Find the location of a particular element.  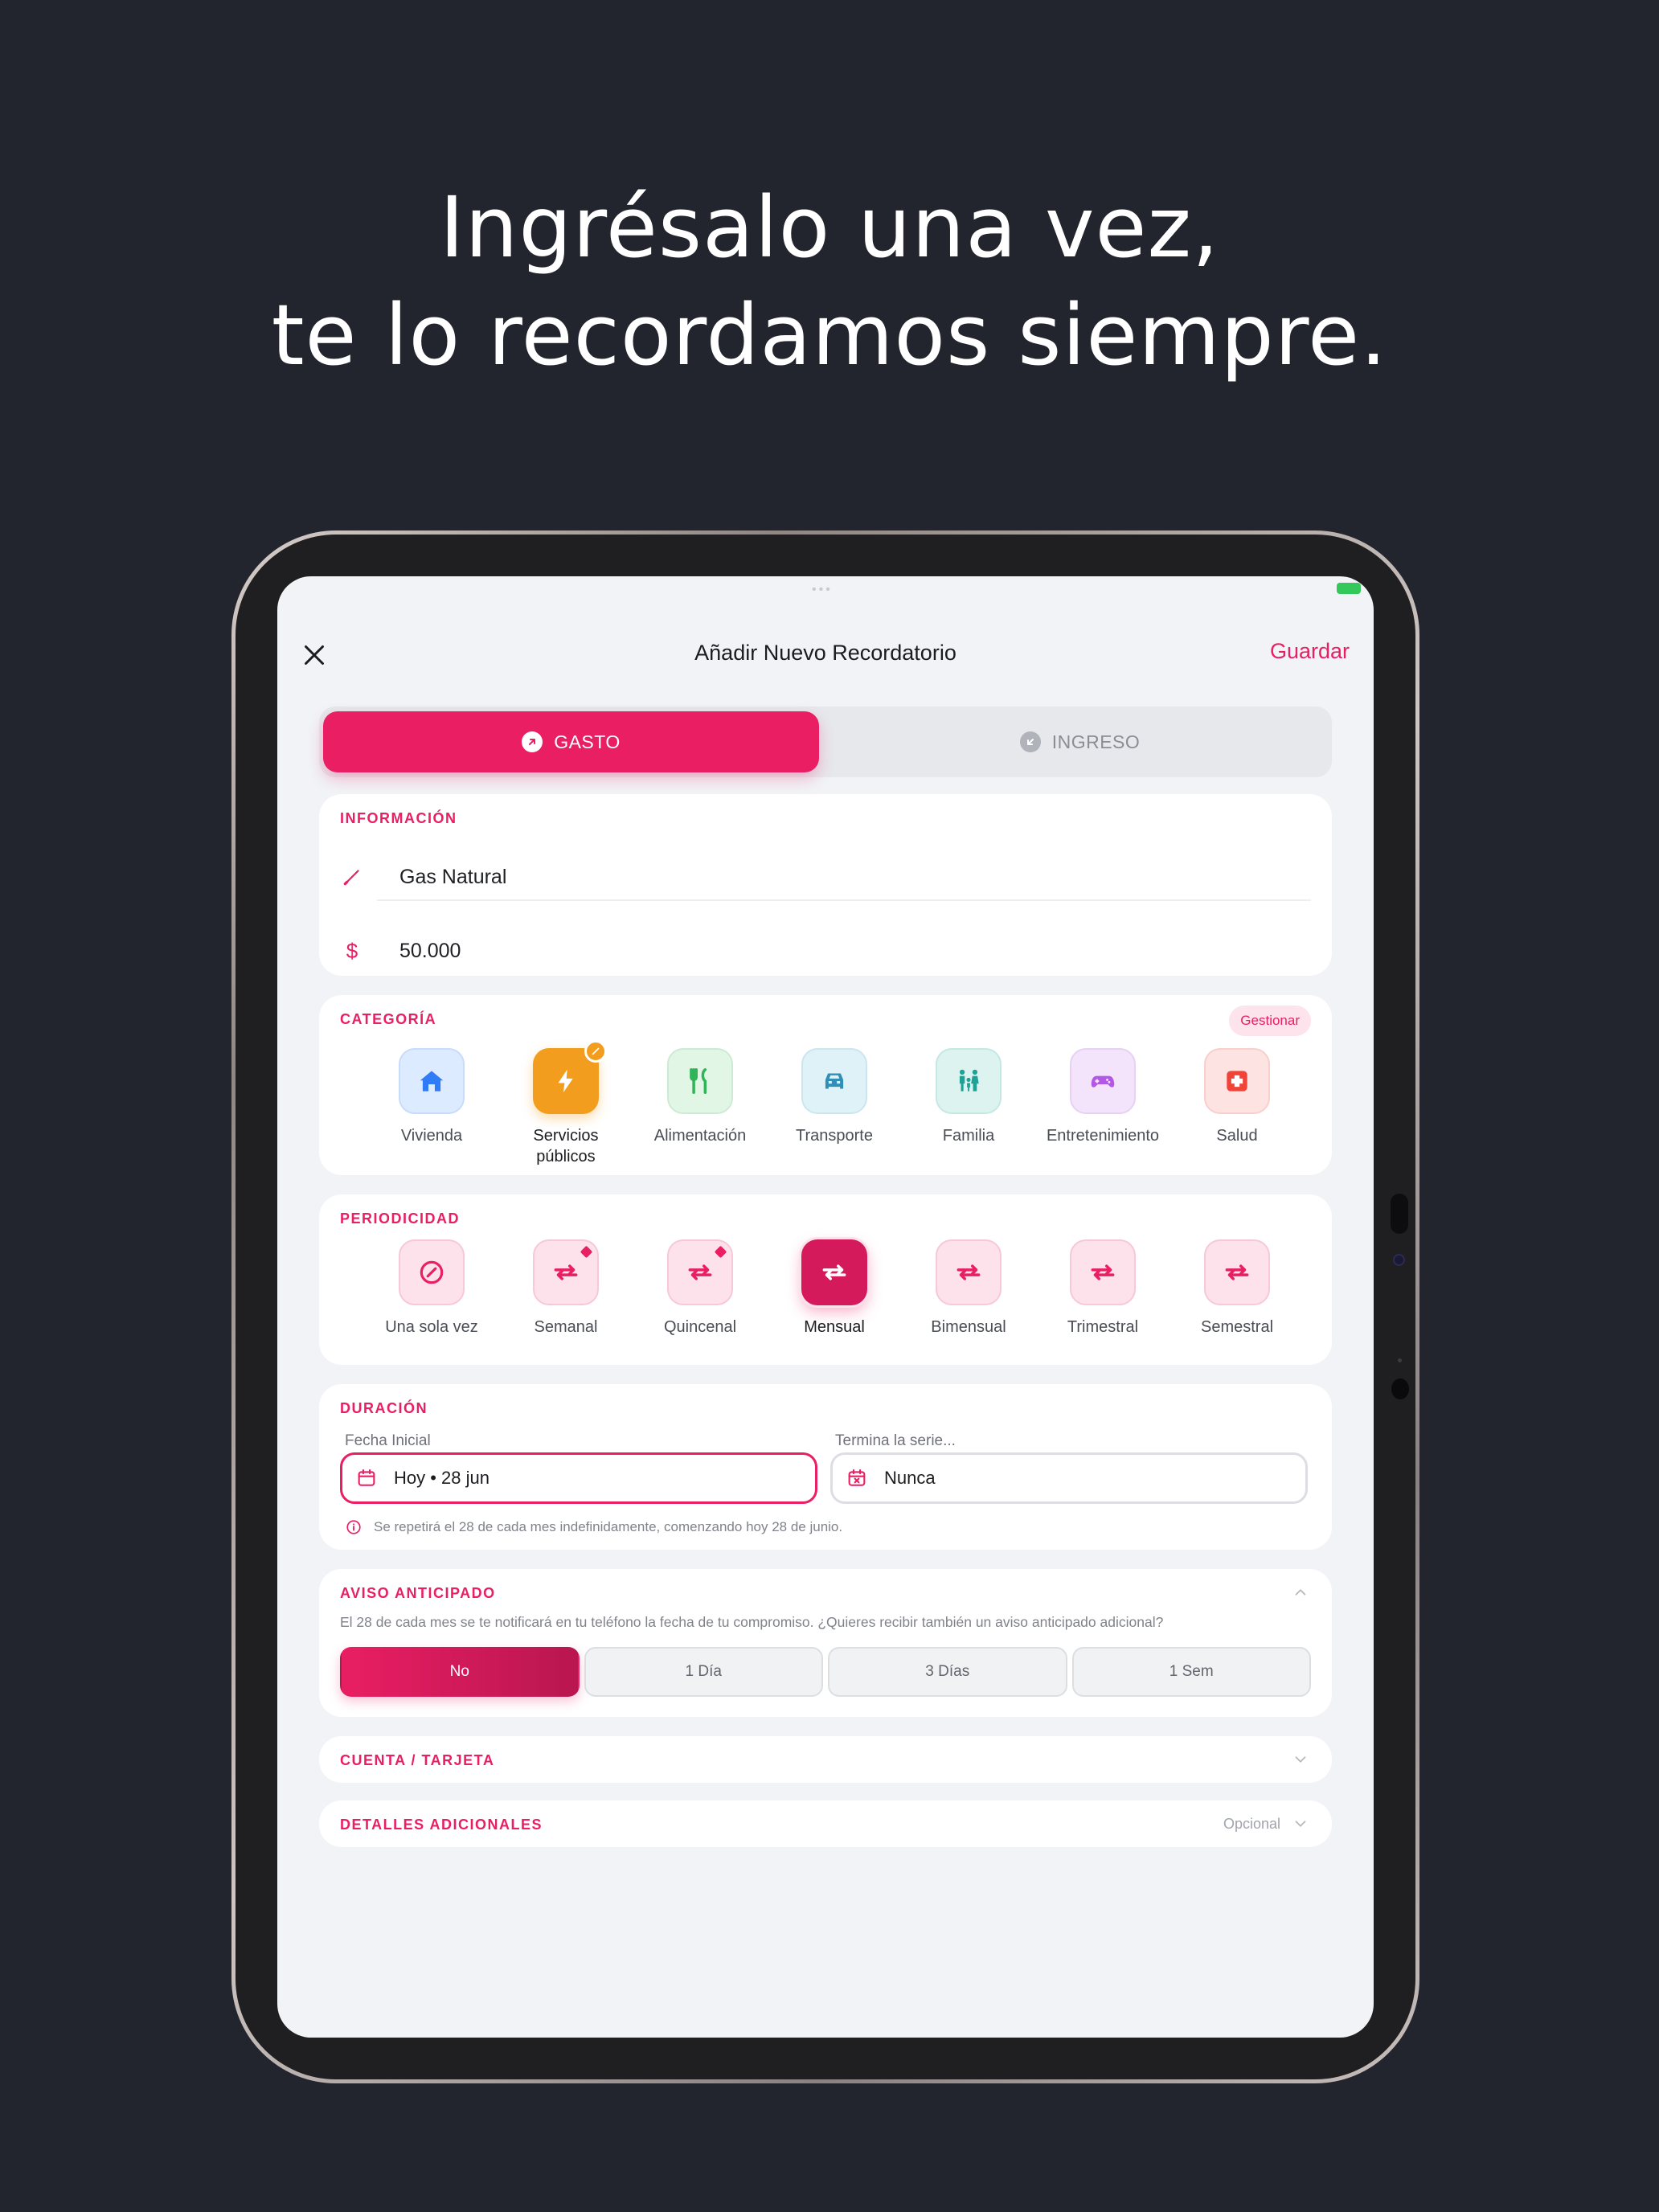

period-label: Semestral is located at coordinates (1237, 1327).